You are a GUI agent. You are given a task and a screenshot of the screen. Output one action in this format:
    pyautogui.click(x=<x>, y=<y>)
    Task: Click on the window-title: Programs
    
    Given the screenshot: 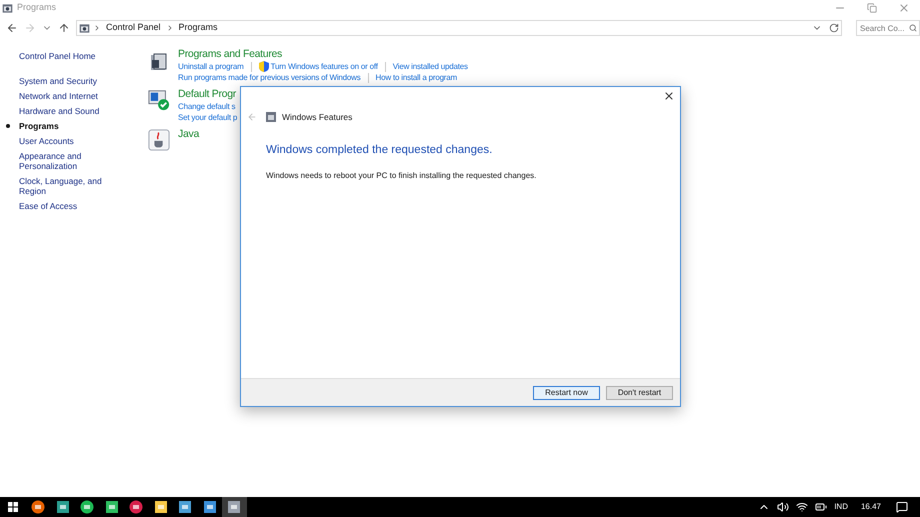 What is the action you would take?
    pyautogui.click(x=36, y=7)
    